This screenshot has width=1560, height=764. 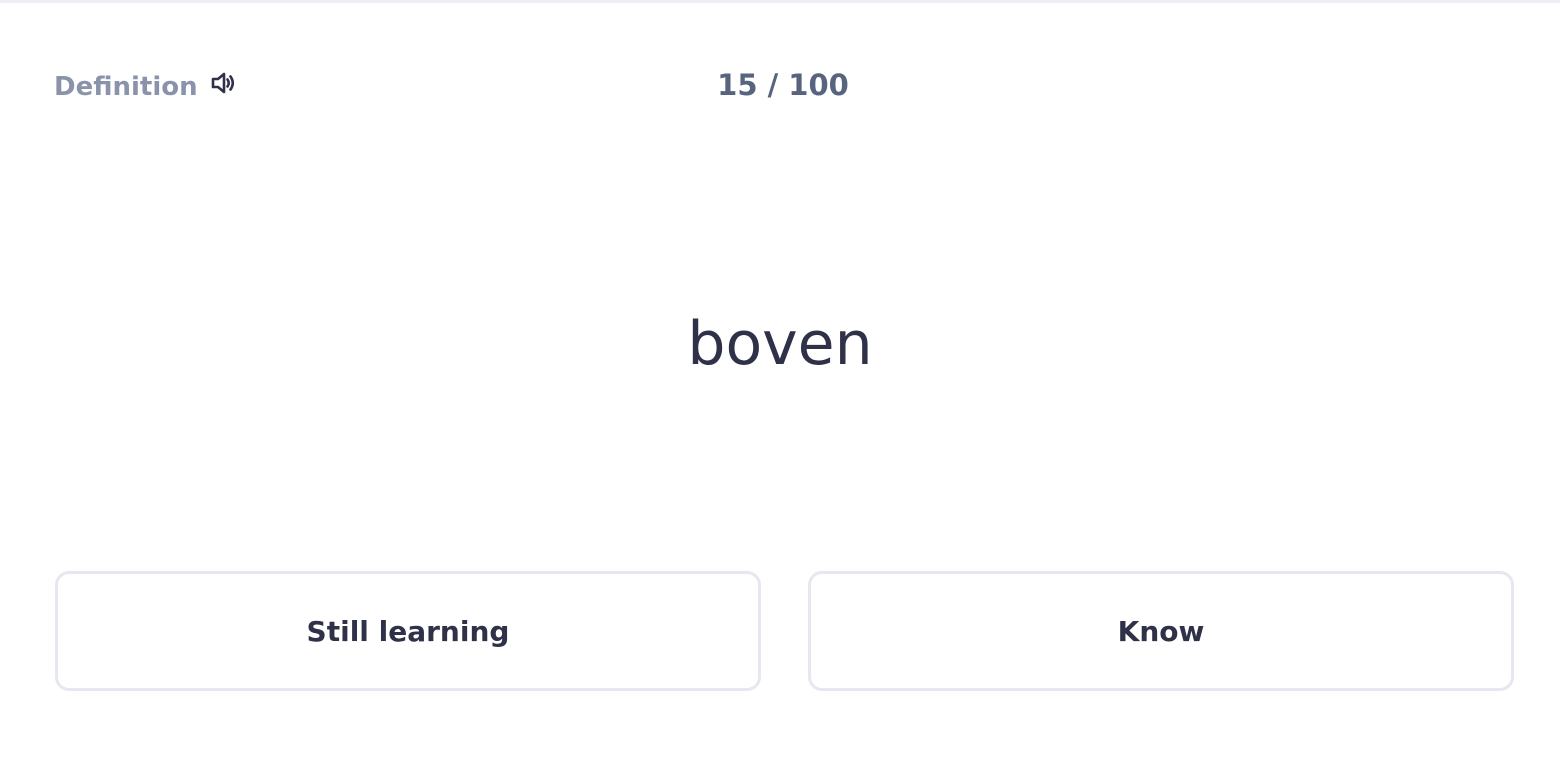 I want to click on card-progress-counter: 15 / 100, so click(x=783, y=85).